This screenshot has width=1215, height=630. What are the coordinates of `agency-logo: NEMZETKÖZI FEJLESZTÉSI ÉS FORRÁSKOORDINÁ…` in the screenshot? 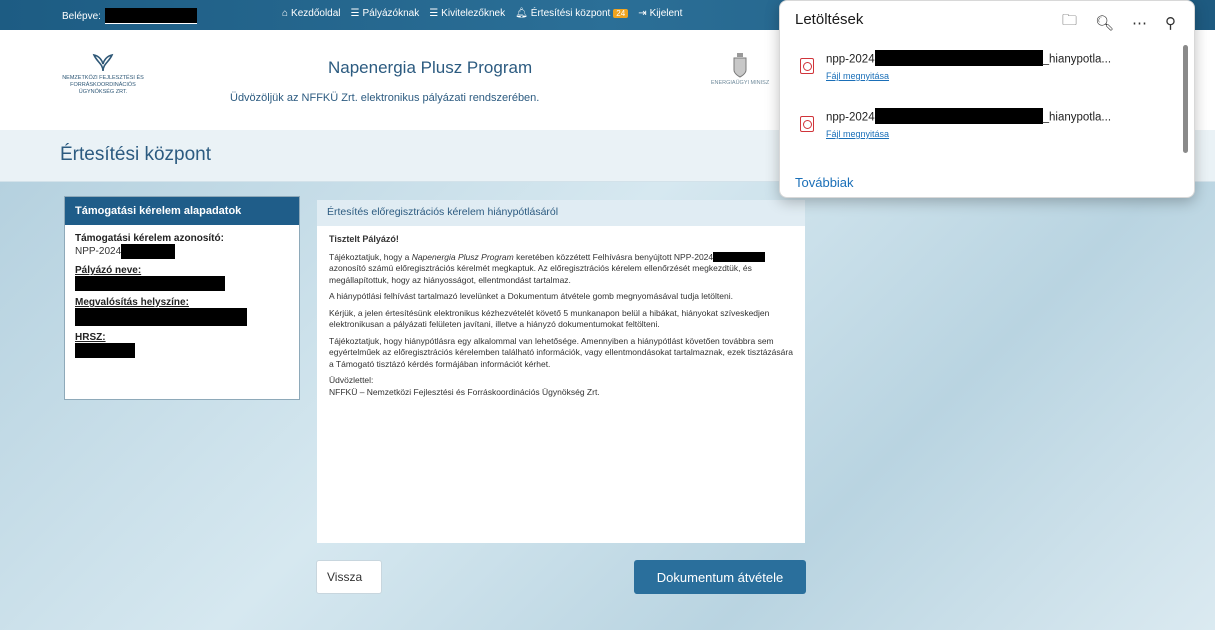 It's located at (103, 74).